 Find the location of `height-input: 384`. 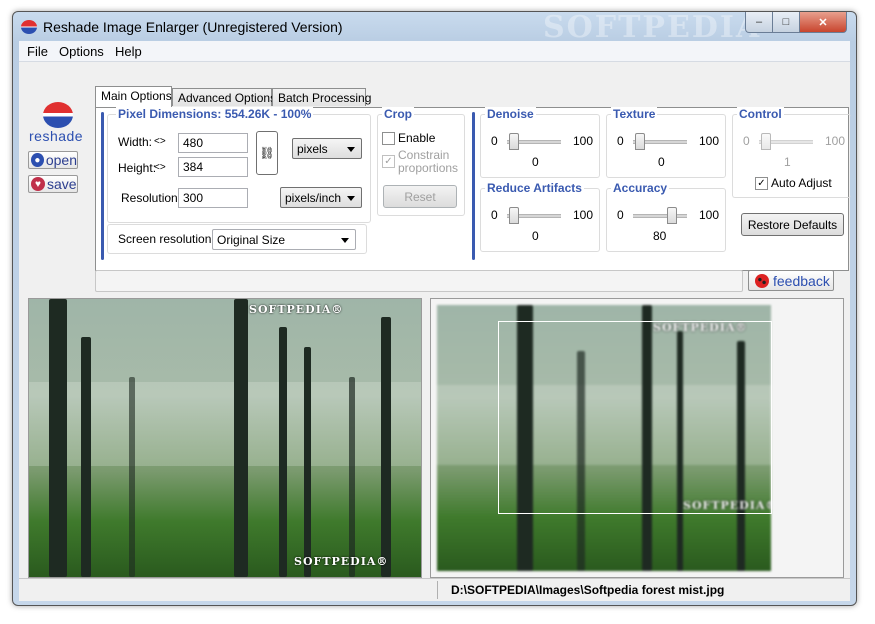

height-input: 384 is located at coordinates (213, 167).